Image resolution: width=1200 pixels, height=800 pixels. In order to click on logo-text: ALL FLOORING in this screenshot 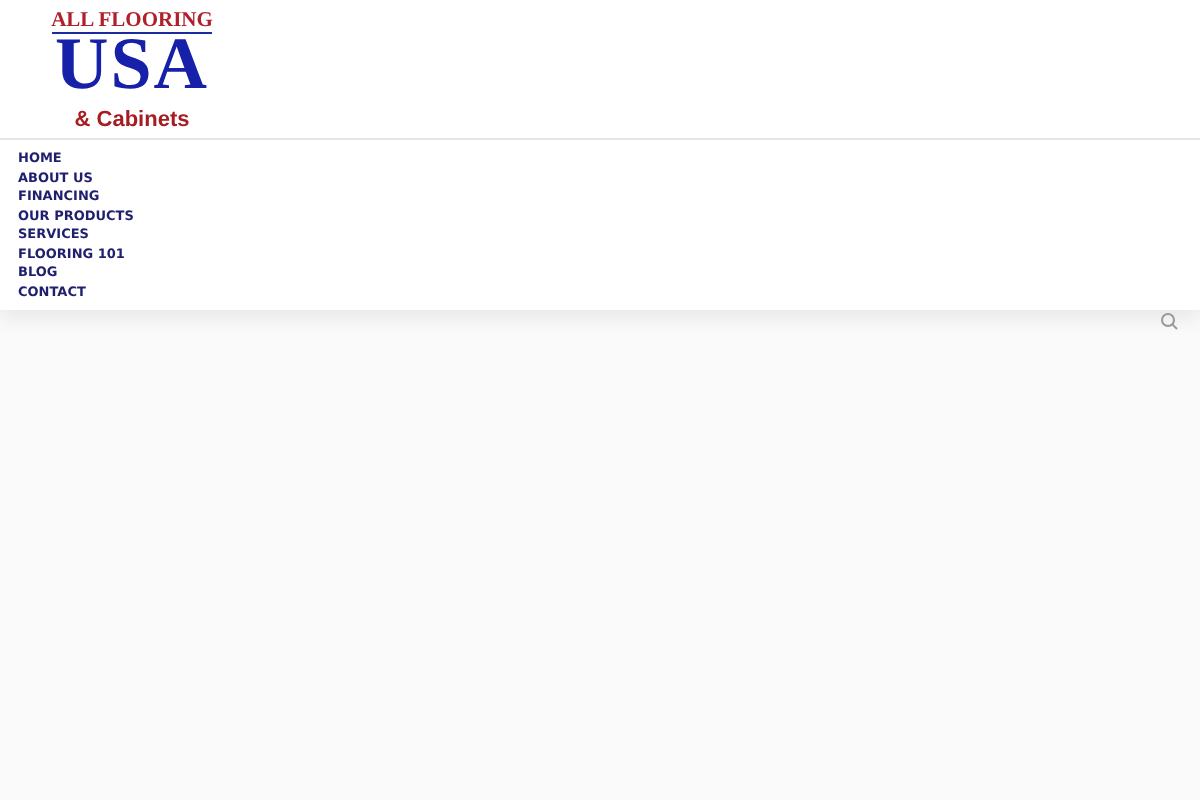, I will do `click(132, 22)`.